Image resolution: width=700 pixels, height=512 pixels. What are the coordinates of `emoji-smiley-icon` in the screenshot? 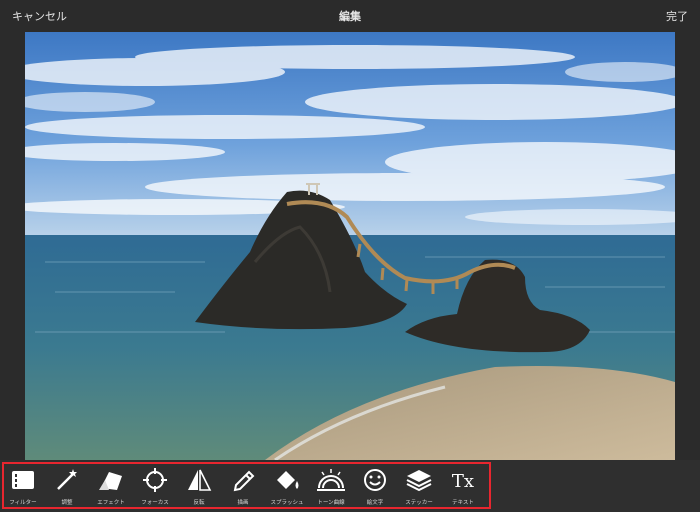 It's located at (375, 480).